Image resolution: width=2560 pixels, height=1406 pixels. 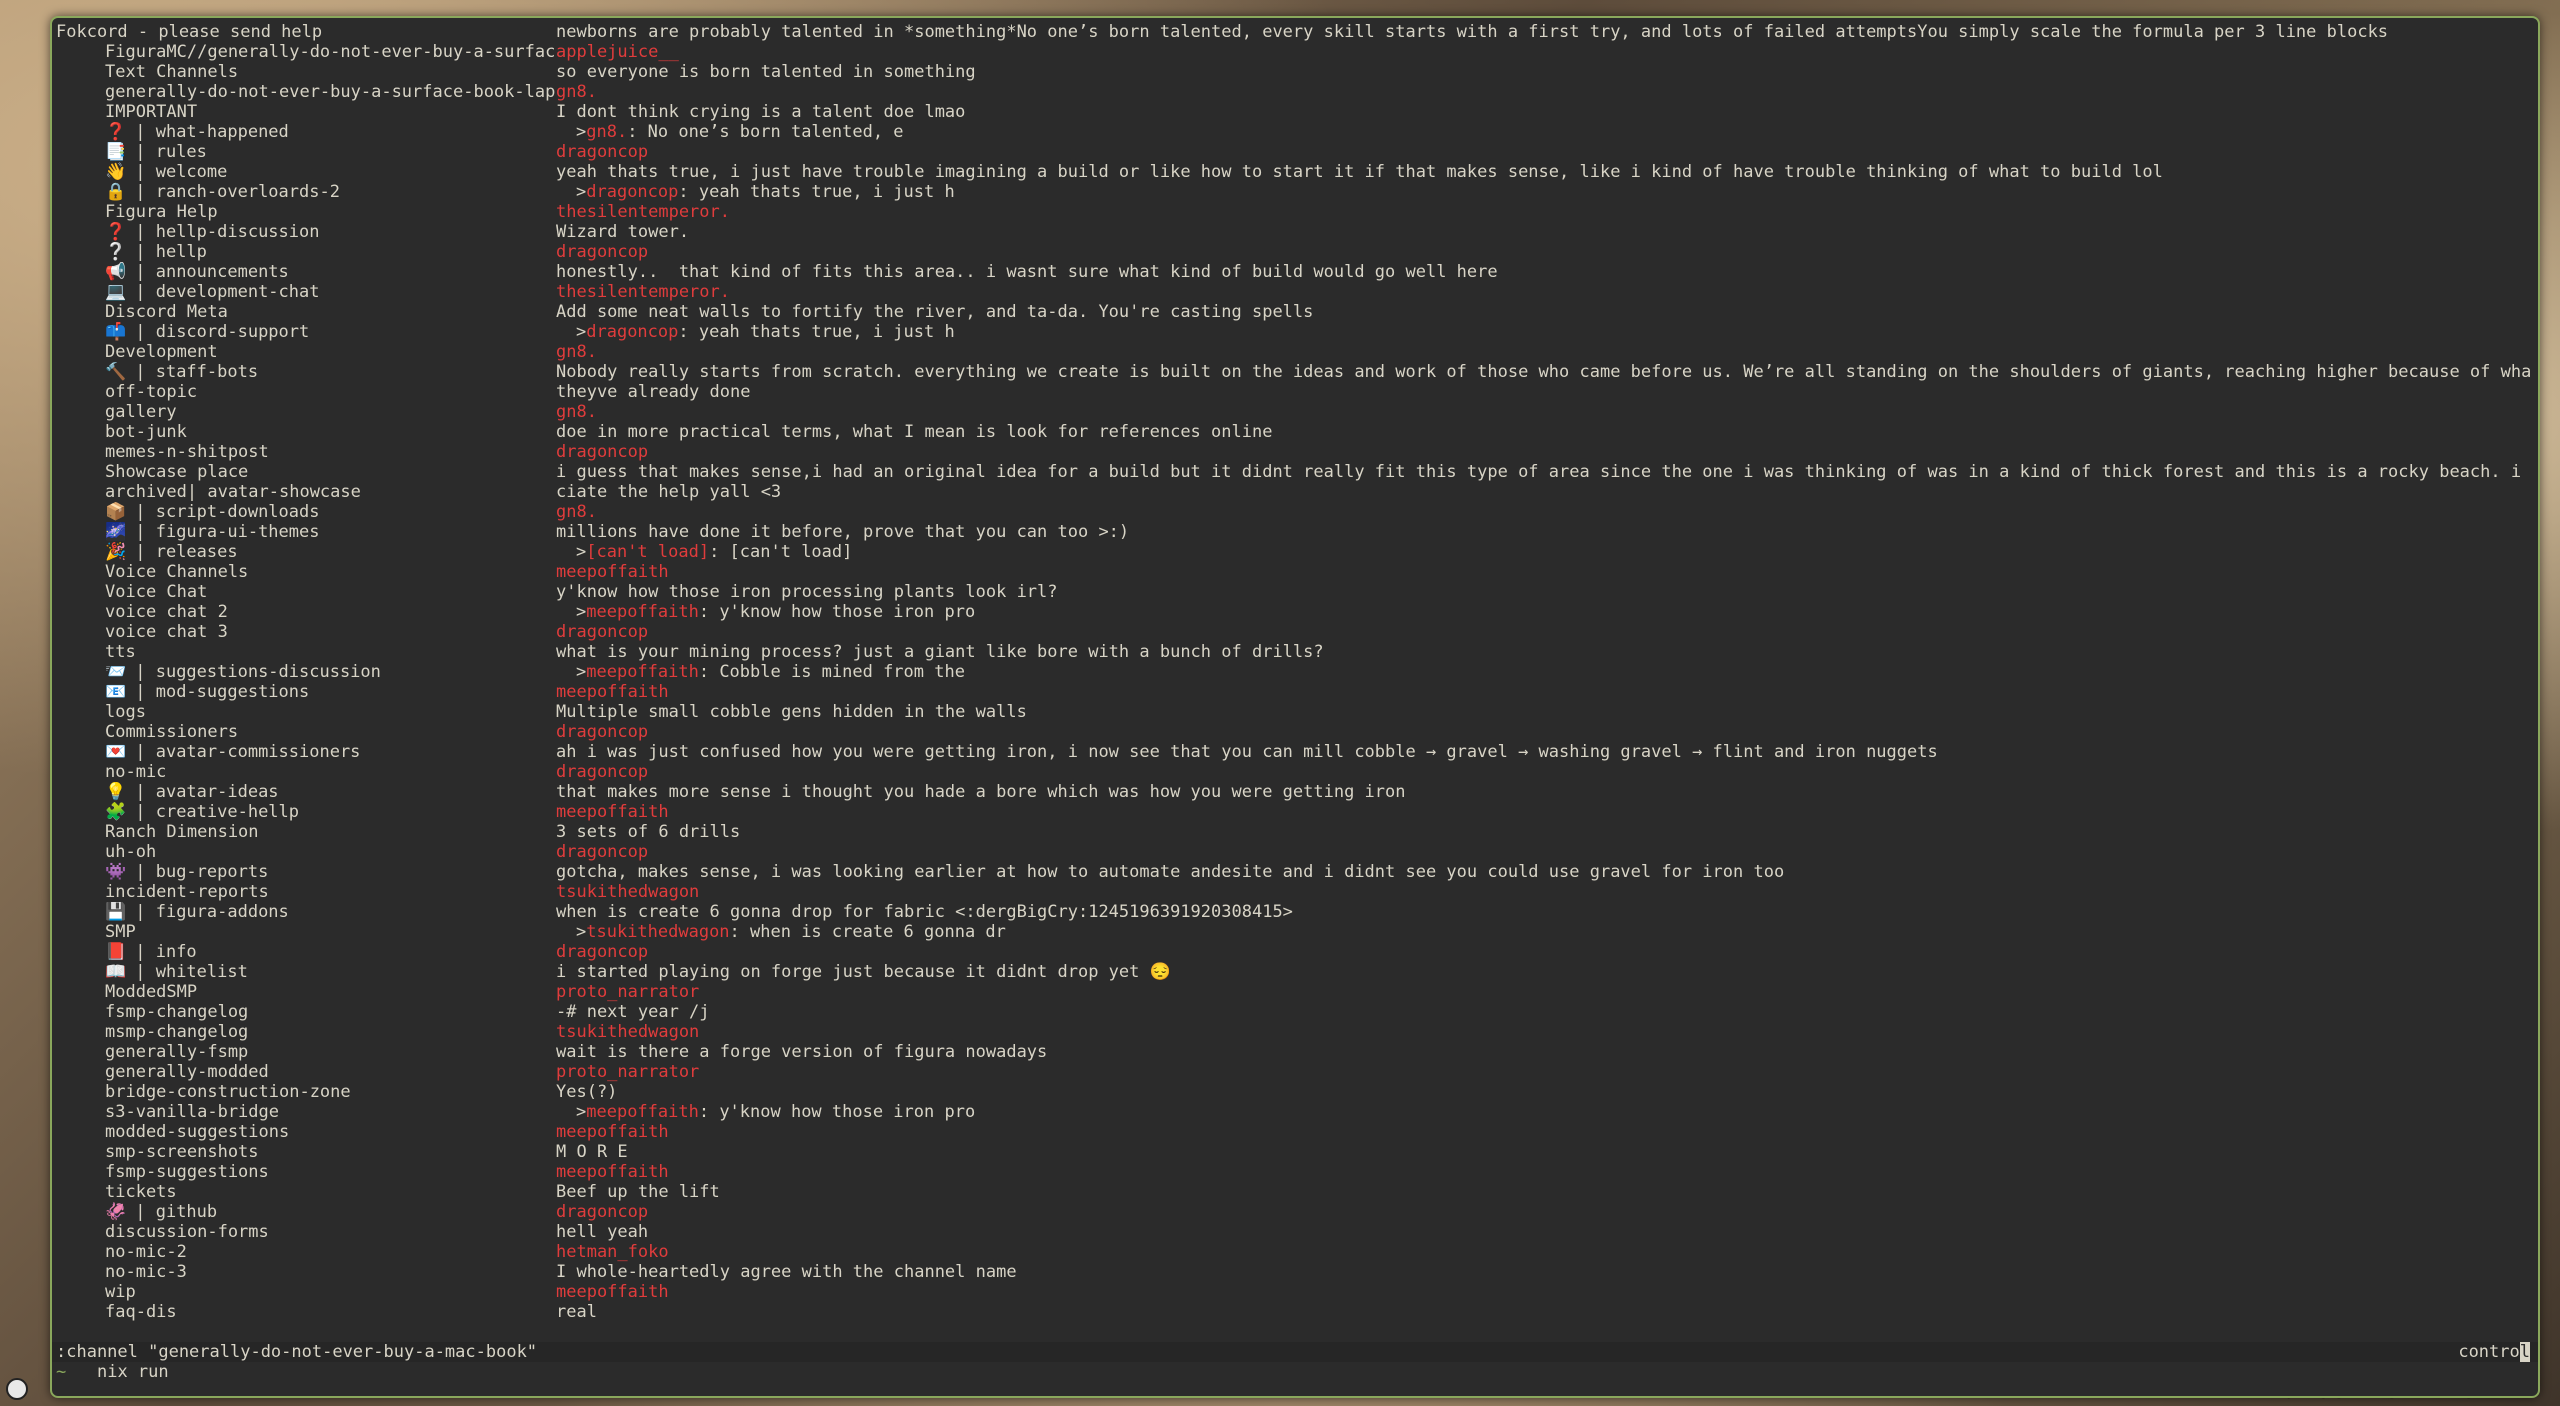 I want to click on channel-item: no-mic, so click(x=306, y=772).